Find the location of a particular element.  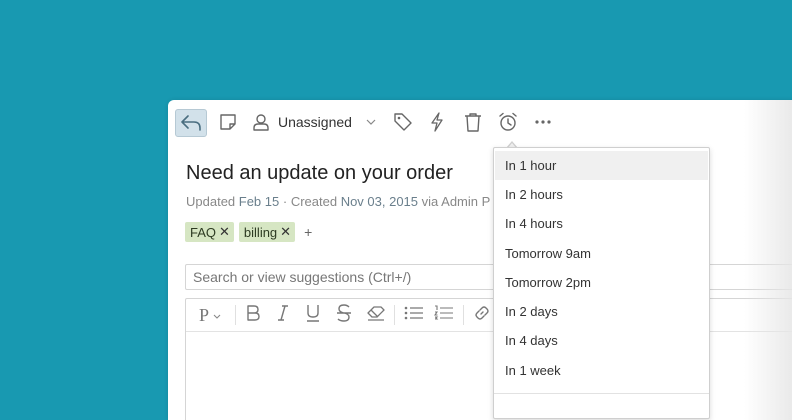

menu-divider is located at coordinates (601, 393).